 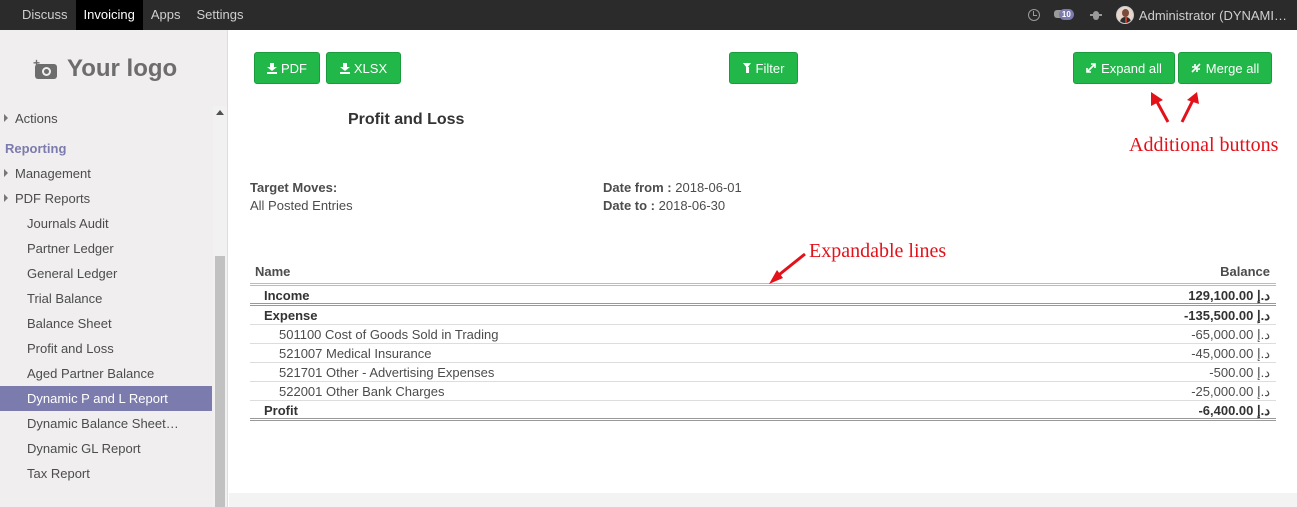 I want to click on logo-text: Your logo, so click(x=122, y=68).